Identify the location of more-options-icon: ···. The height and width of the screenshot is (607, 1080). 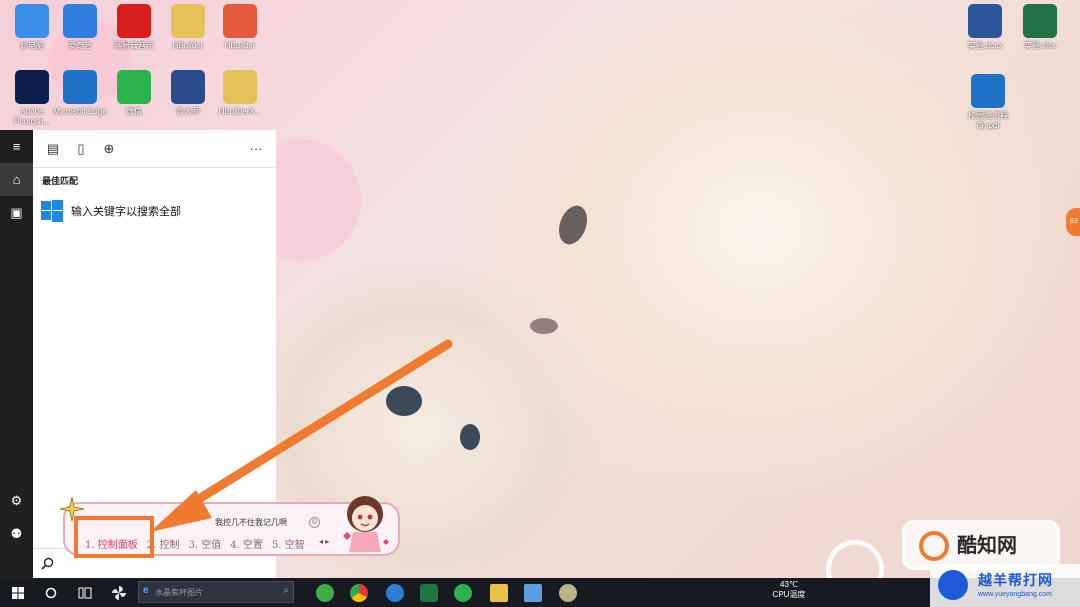
(256, 149).